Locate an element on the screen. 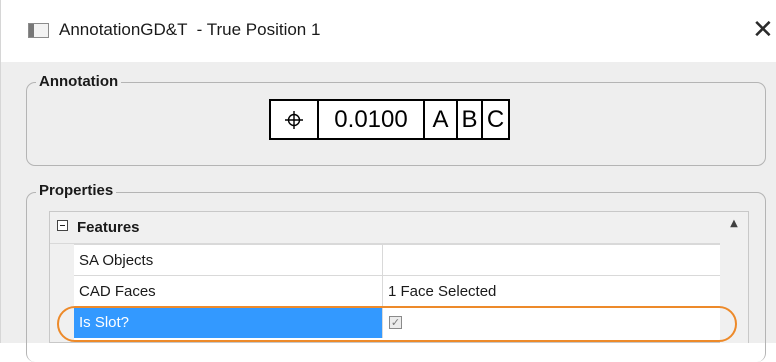  category-label: Features is located at coordinates (108, 227).